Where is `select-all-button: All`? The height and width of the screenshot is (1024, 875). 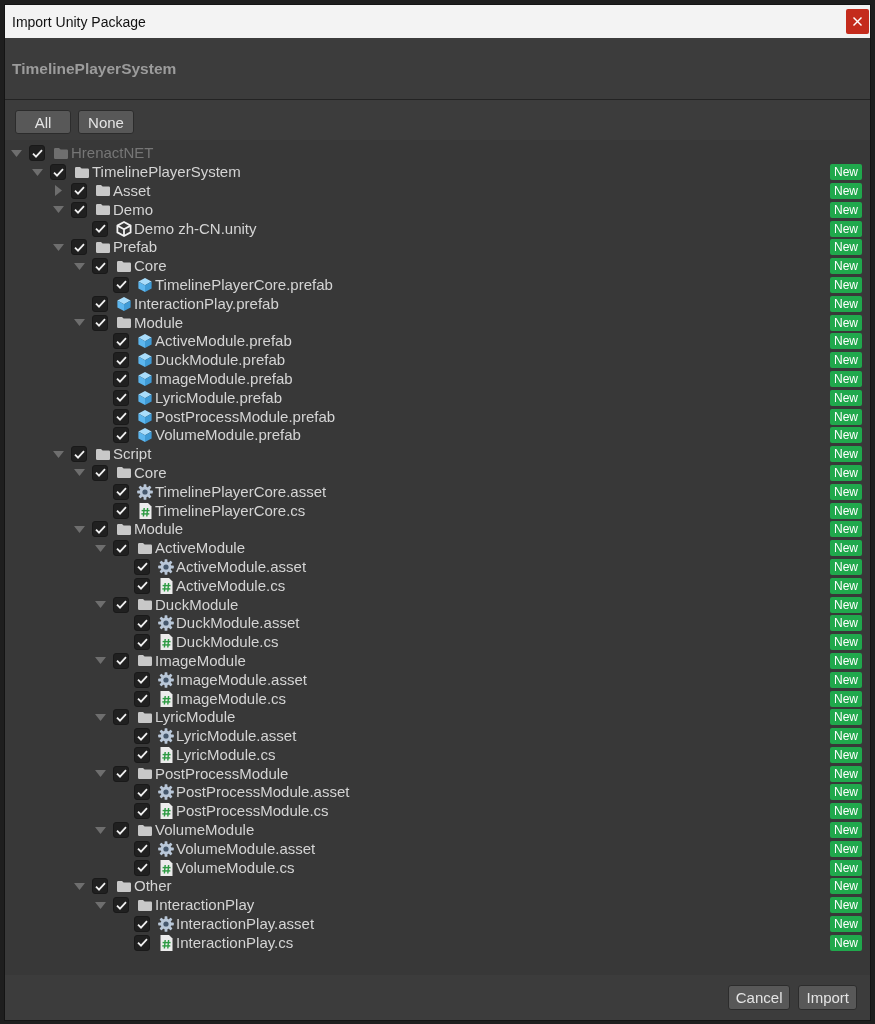
select-all-button: All is located at coordinates (43, 122).